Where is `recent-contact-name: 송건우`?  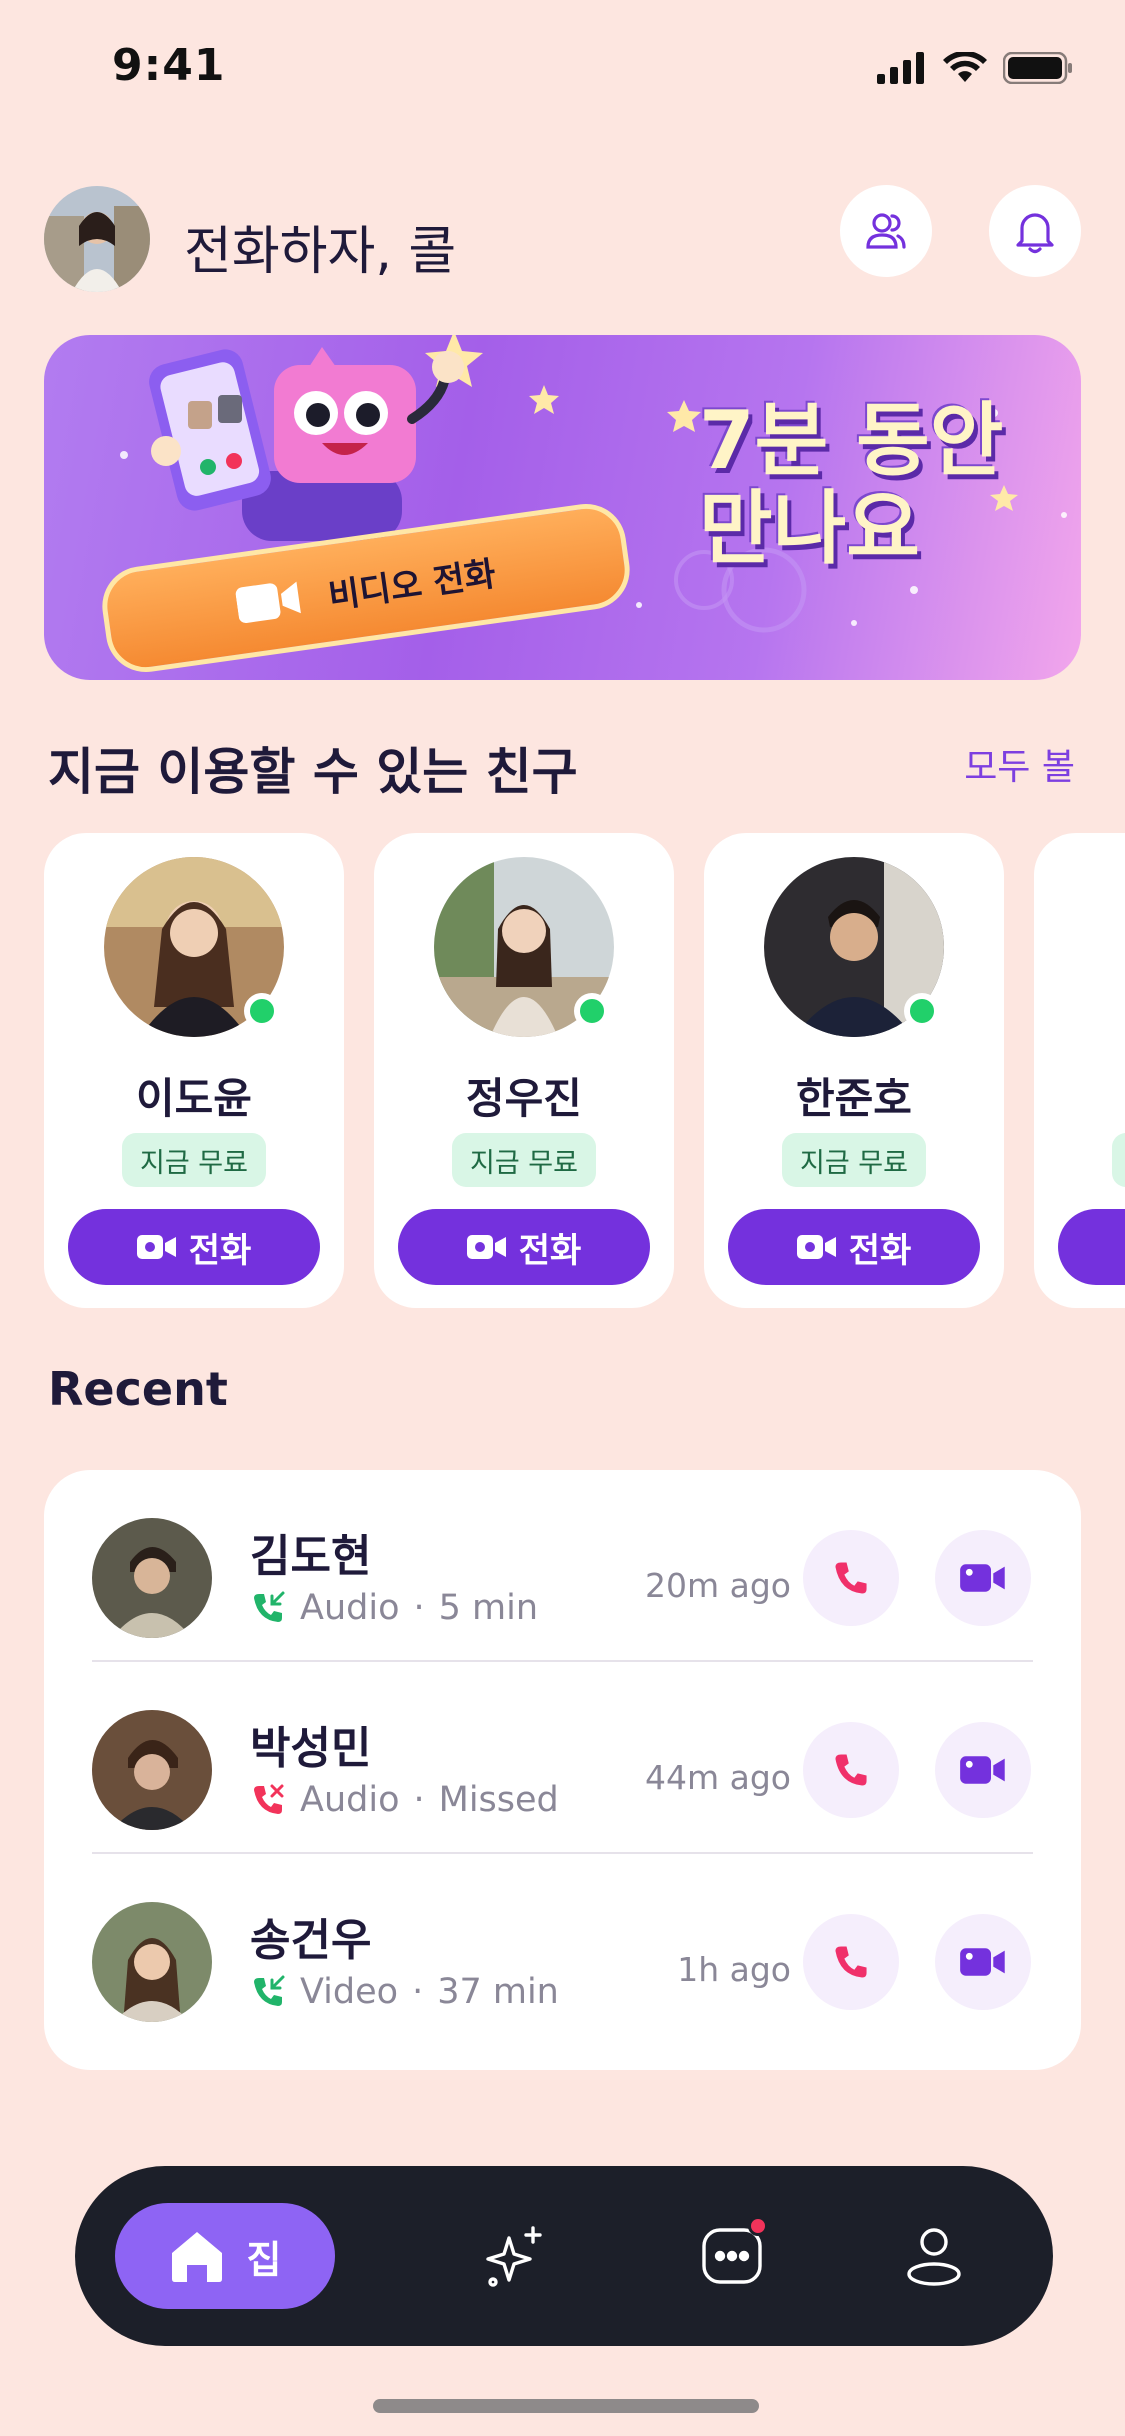
recent-contact-name: 송건우 is located at coordinates (311, 1940).